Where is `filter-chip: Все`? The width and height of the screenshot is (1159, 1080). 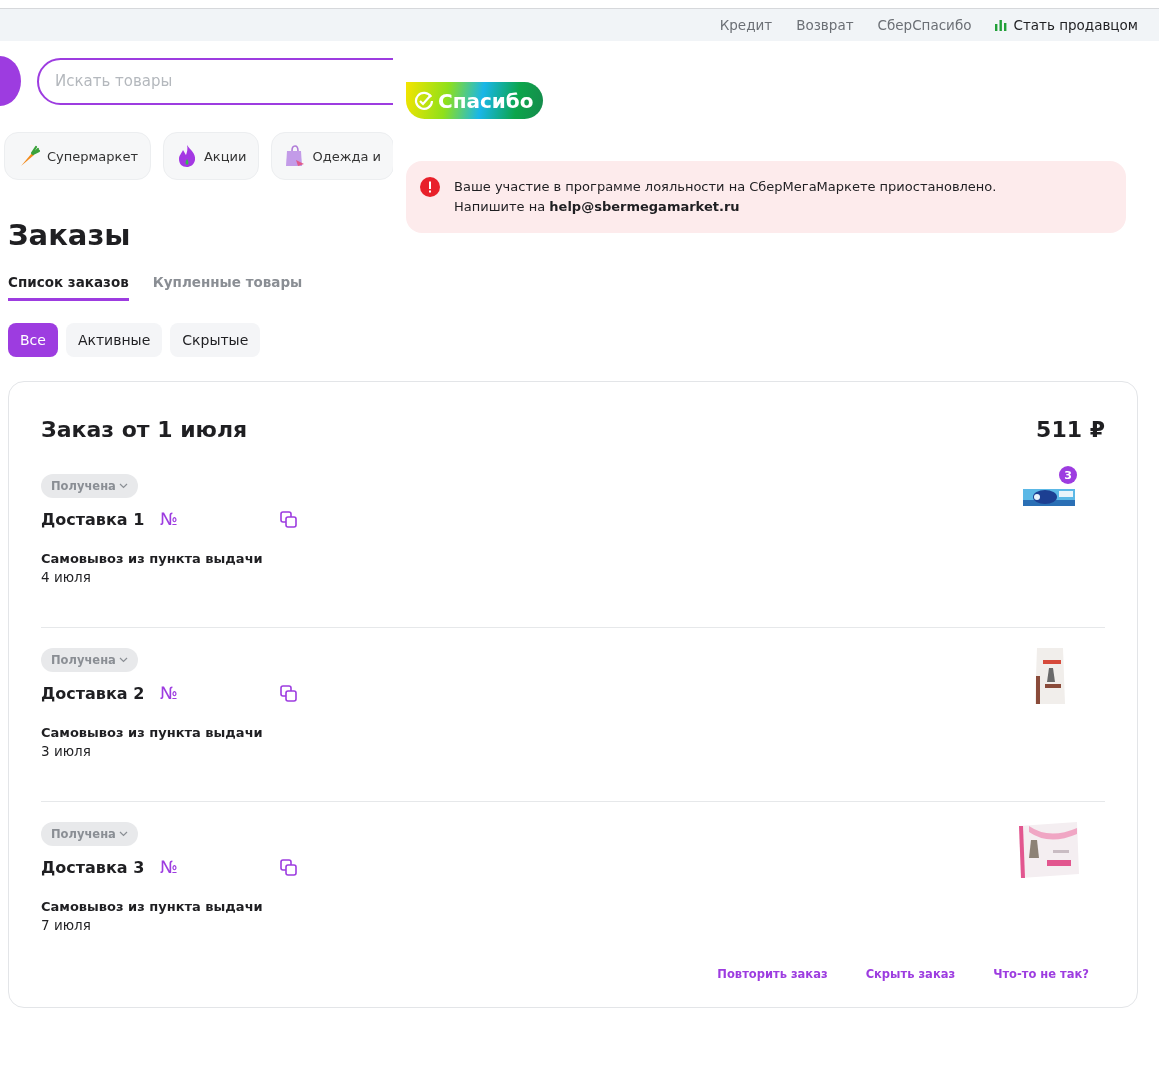 filter-chip: Все is located at coordinates (33, 340).